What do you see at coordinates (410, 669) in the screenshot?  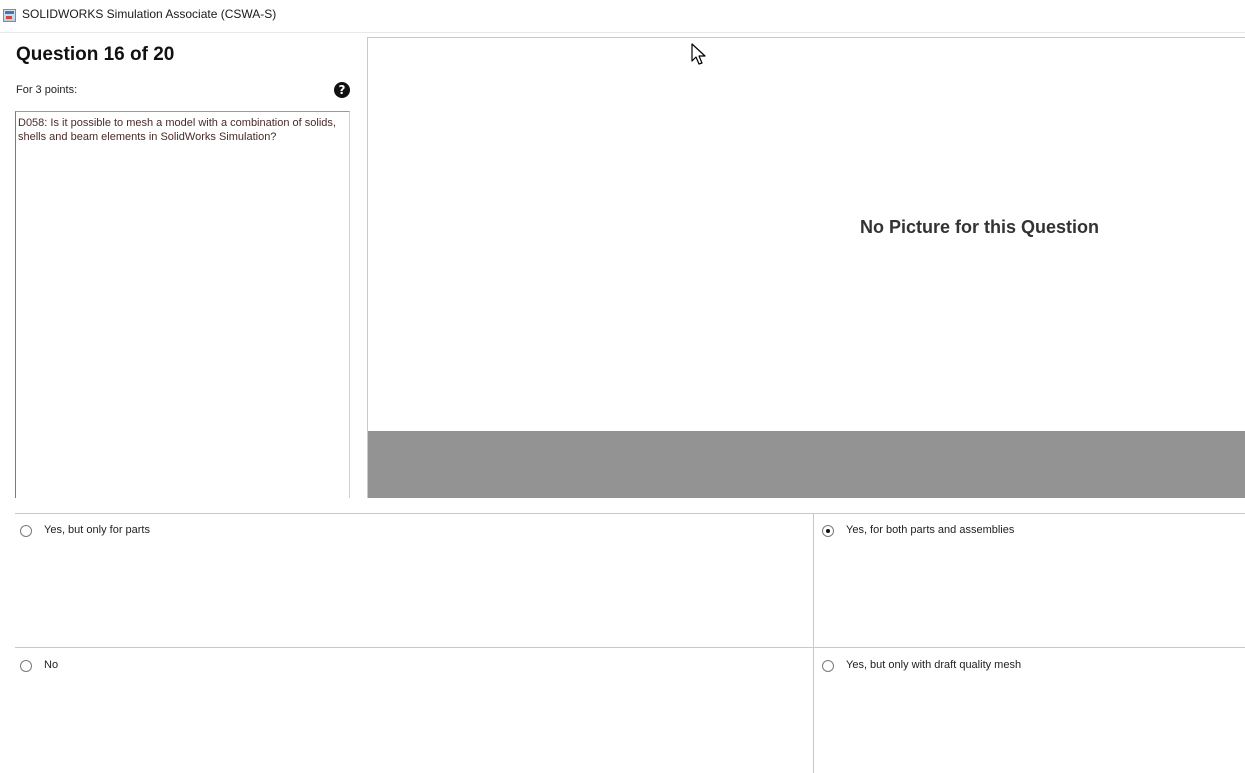 I see `answer-option-3: No` at bounding box center [410, 669].